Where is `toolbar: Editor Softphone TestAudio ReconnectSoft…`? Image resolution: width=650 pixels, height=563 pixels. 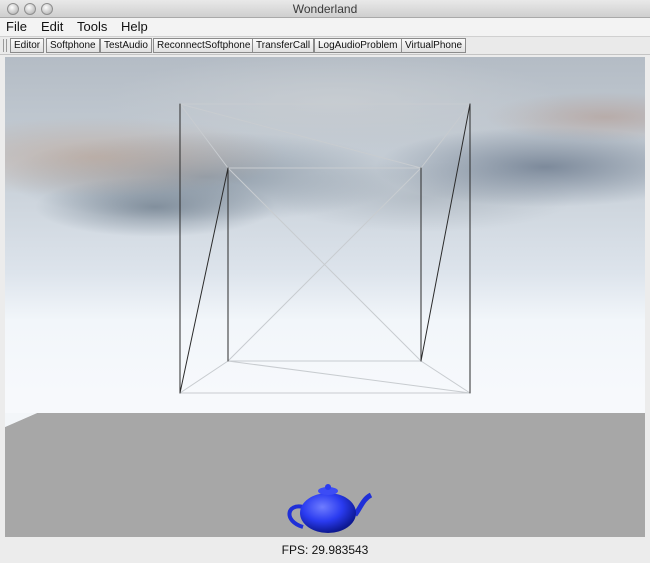 toolbar: Editor Softphone TestAudio ReconnectSoft… is located at coordinates (325, 45).